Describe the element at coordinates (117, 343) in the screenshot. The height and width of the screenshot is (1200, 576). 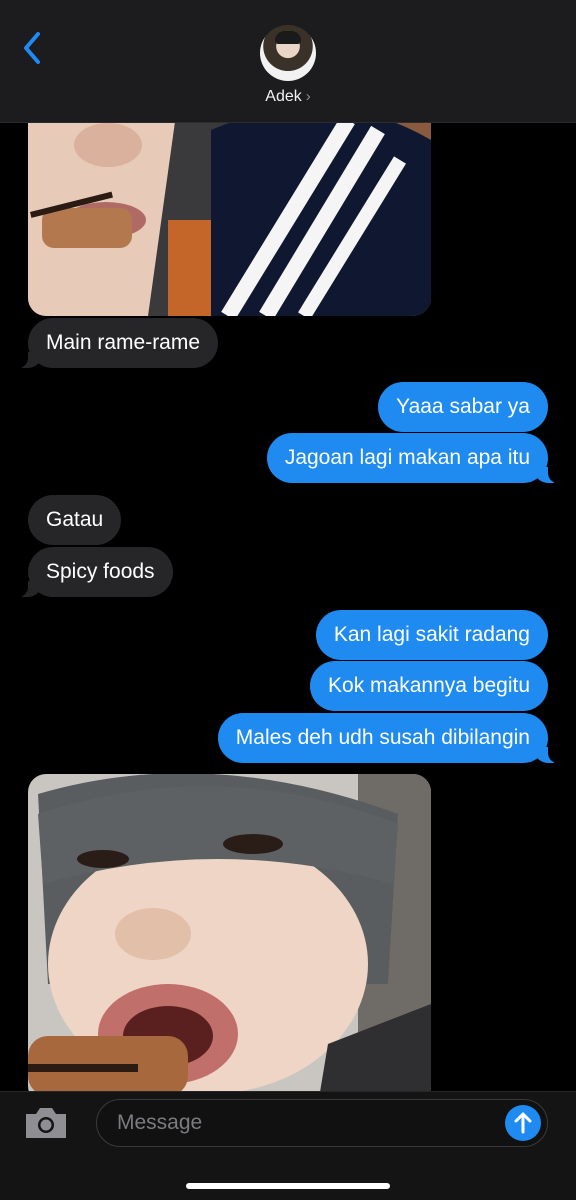
I see `message-bubble-incoming: Main rame-rame` at that location.